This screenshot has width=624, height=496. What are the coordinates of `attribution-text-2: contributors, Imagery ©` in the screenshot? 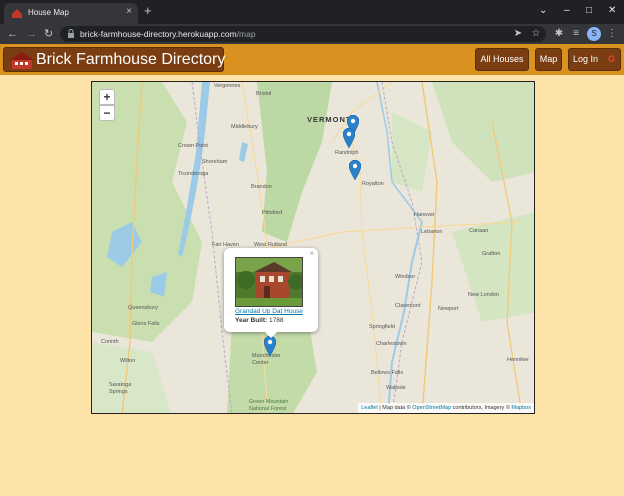 It's located at (481, 408).